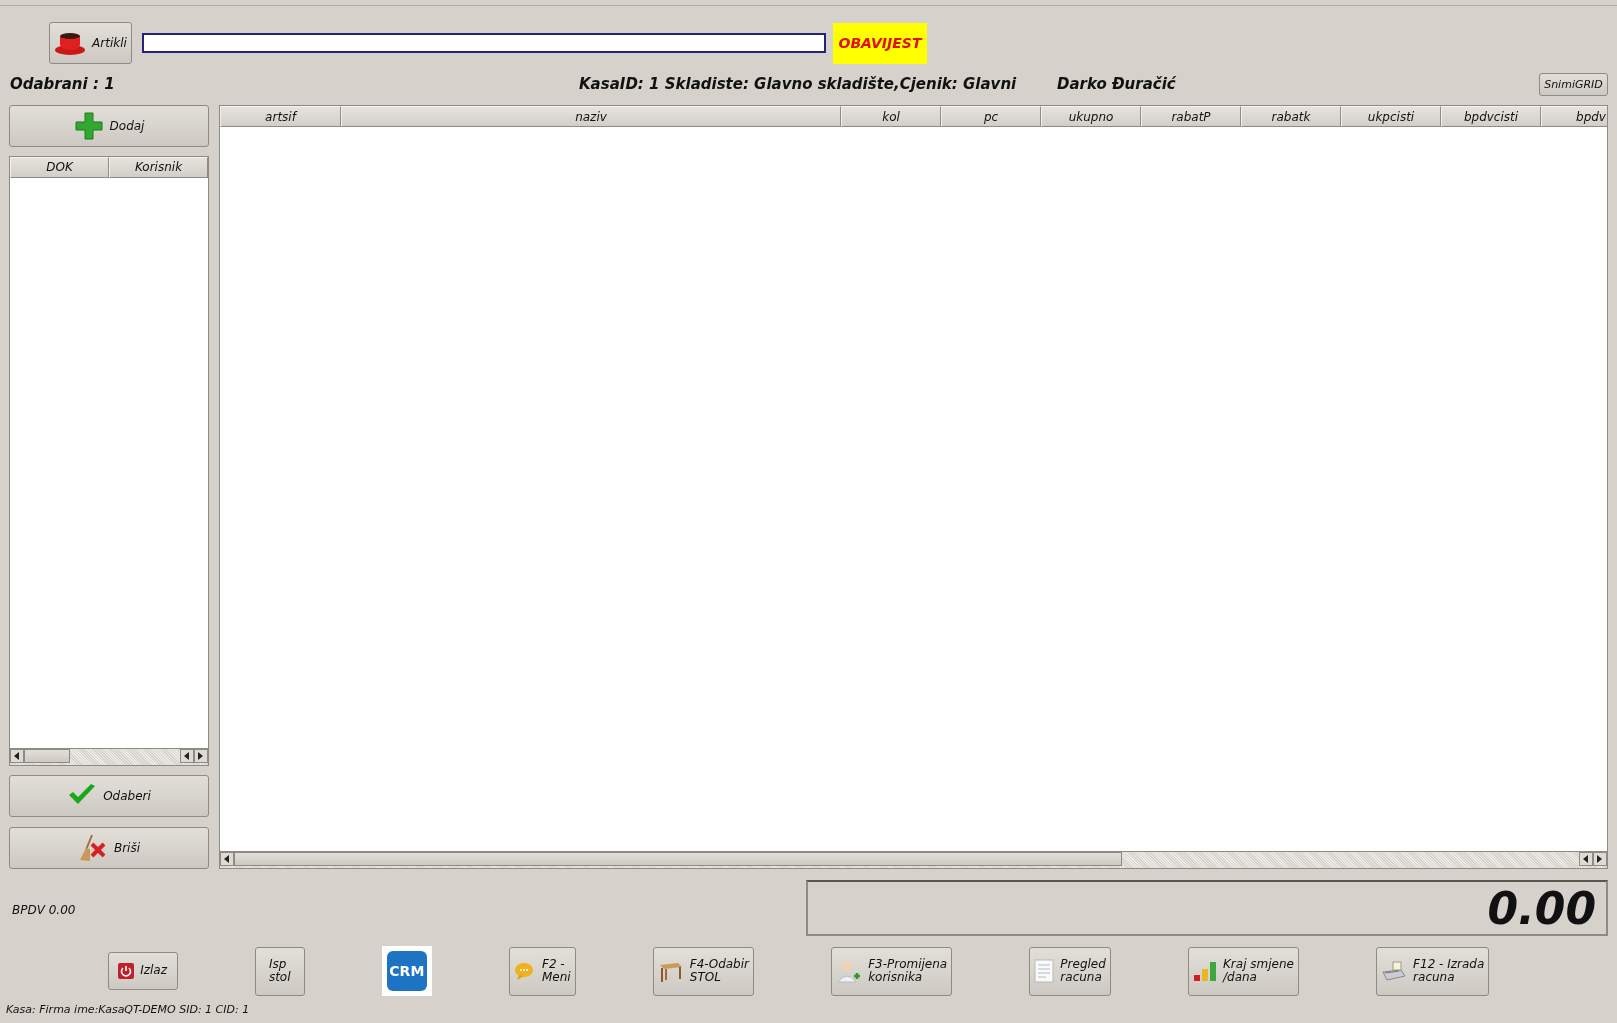  Describe the element at coordinates (1117, 84) in the screenshot. I see `user-name: Darko Đuračić` at that location.